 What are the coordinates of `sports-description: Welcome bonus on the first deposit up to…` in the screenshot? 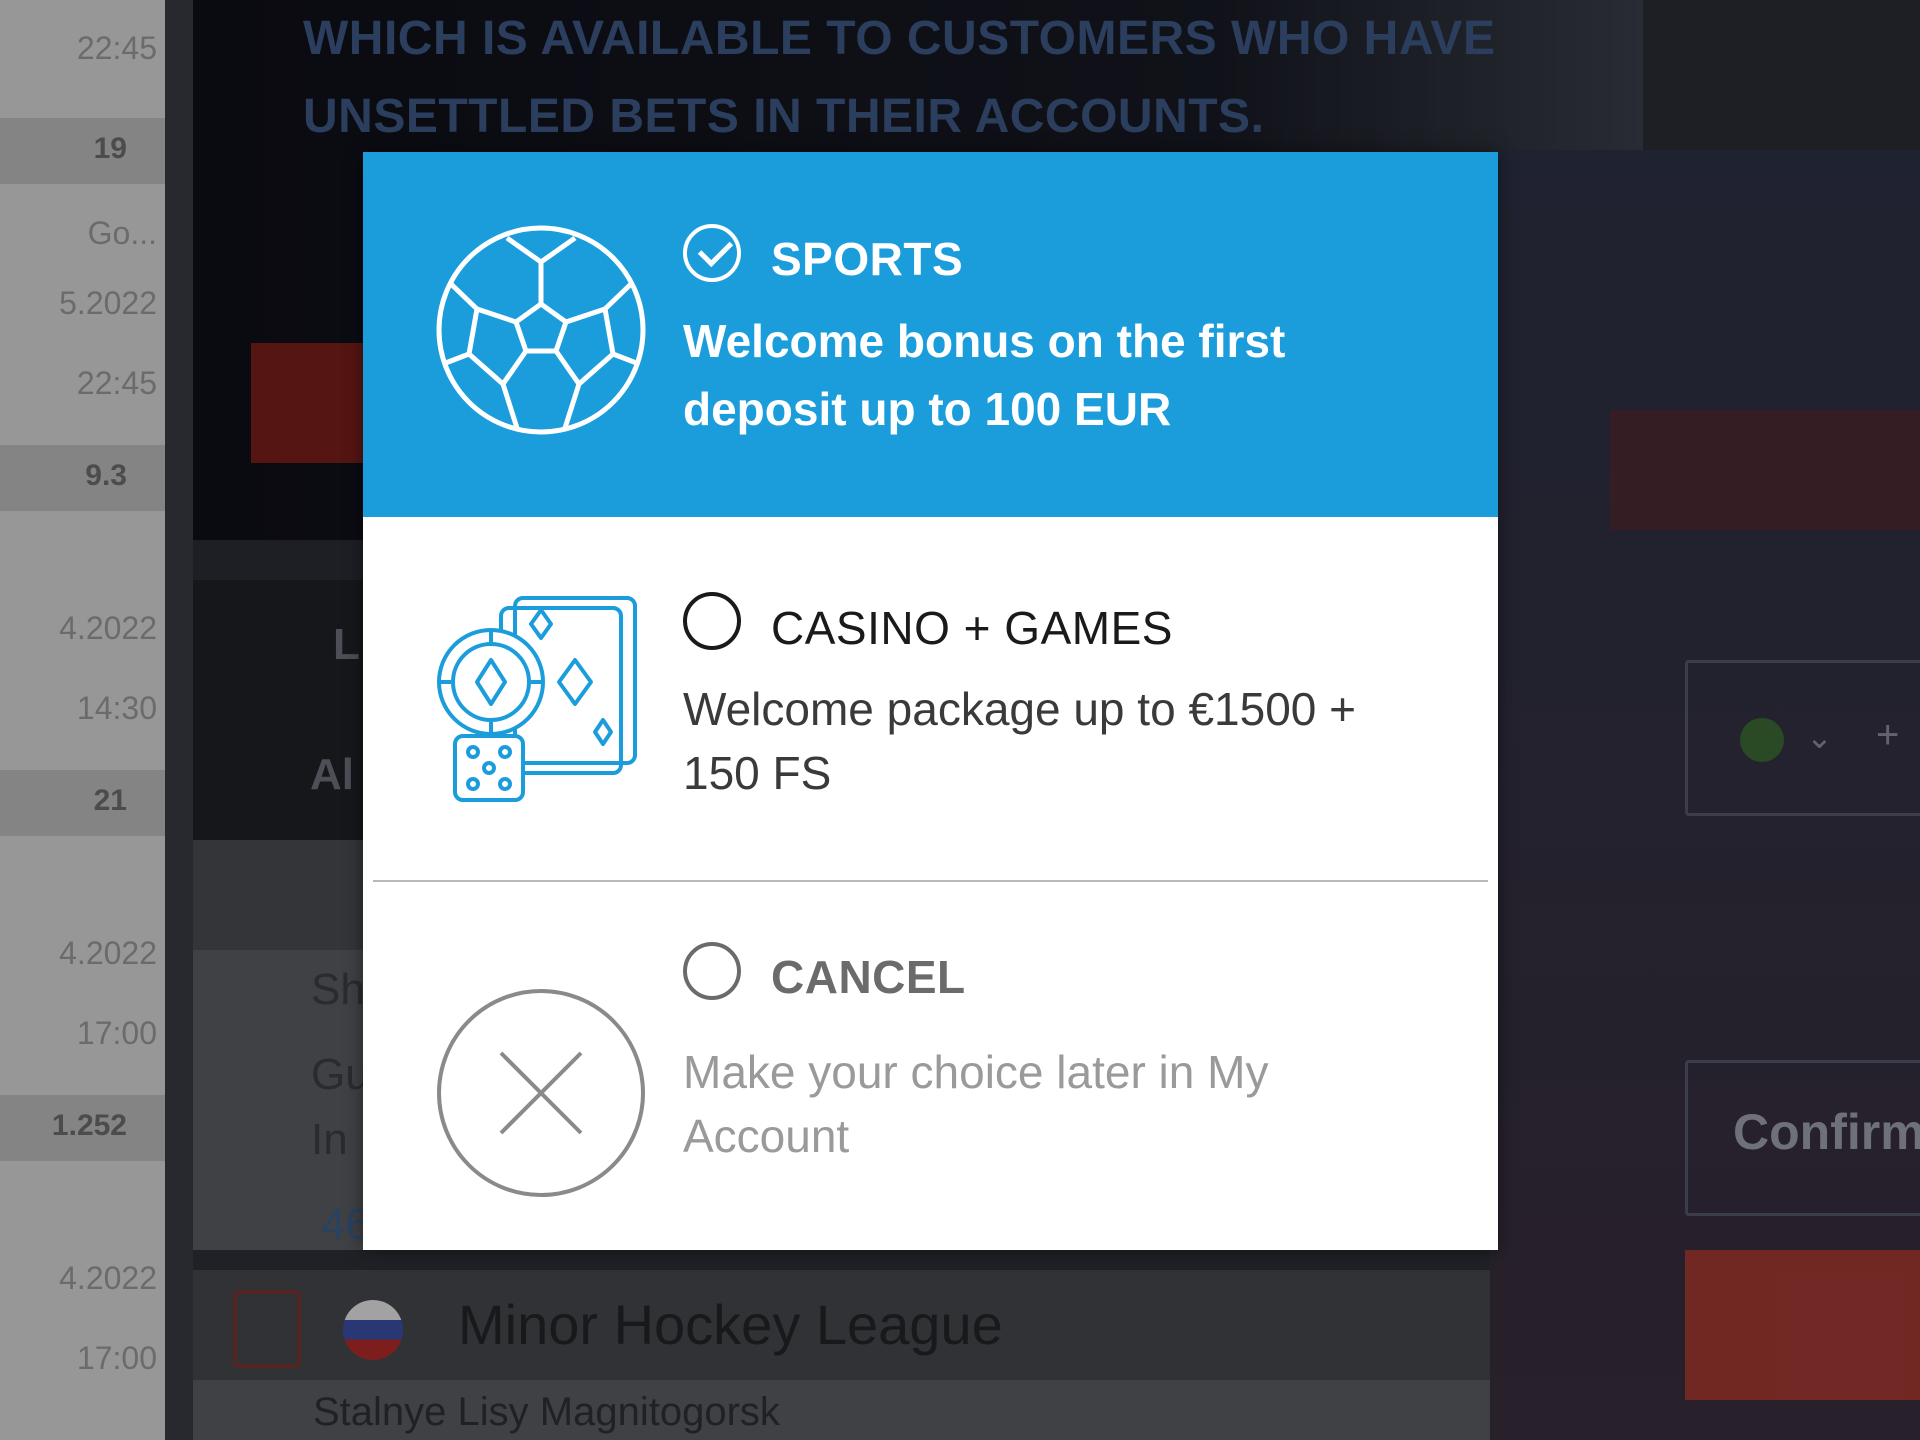 It's located at (984, 375).